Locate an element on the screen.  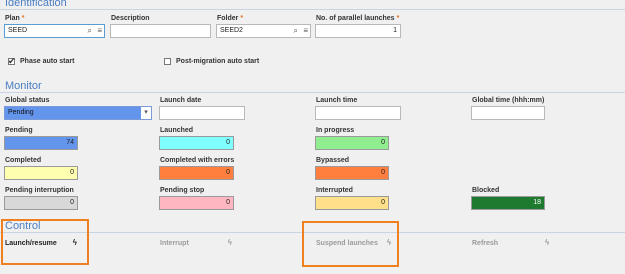
suspend-launches-button: Suspend launches ϟ is located at coordinates (353, 242).